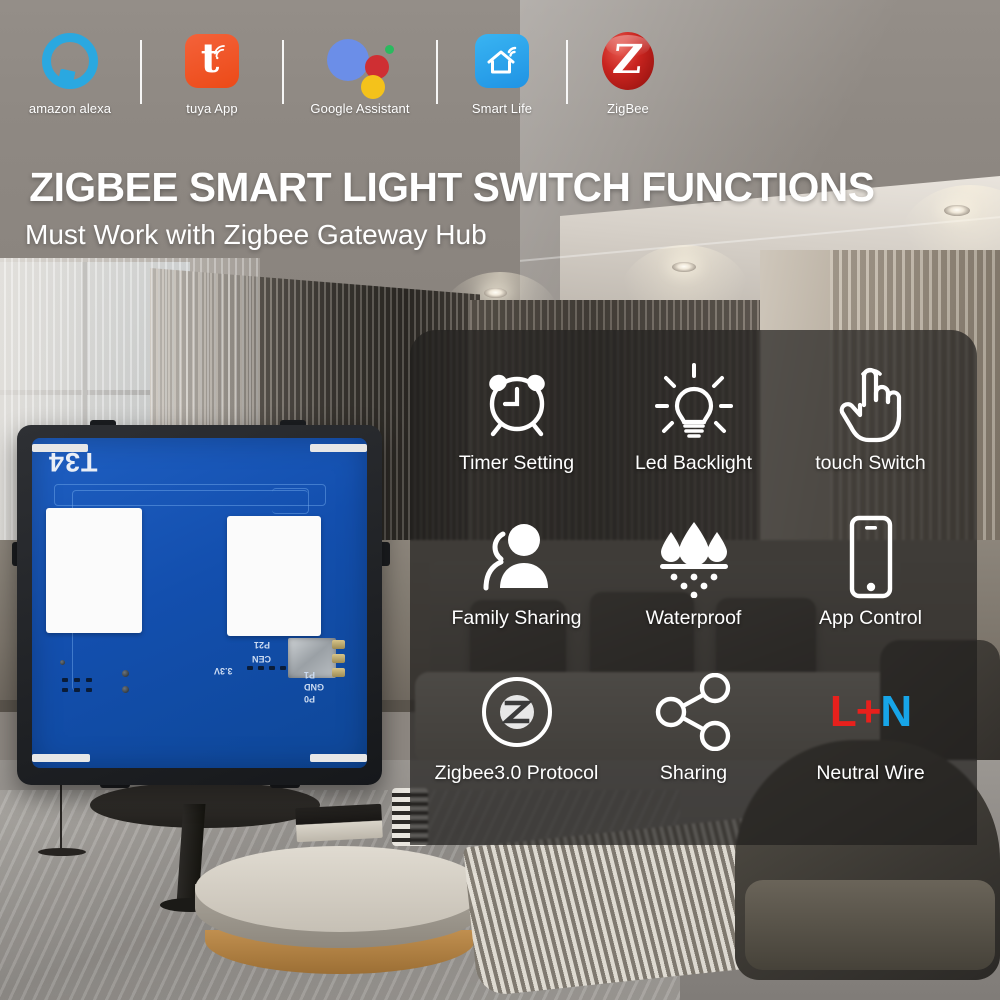  What do you see at coordinates (896, 711) in the screenshot?
I see `neutral-letter: N` at bounding box center [896, 711].